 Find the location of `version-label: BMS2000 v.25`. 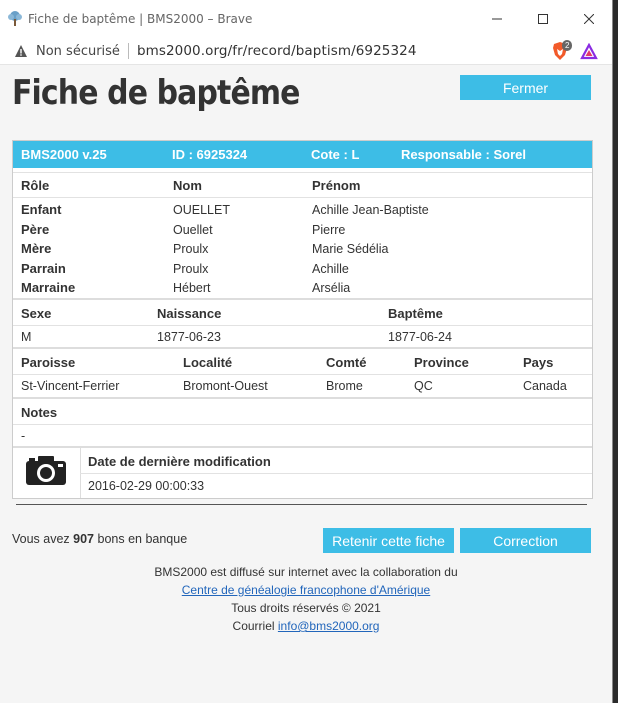

version-label: BMS2000 v.25 is located at coordinates (64, 154).